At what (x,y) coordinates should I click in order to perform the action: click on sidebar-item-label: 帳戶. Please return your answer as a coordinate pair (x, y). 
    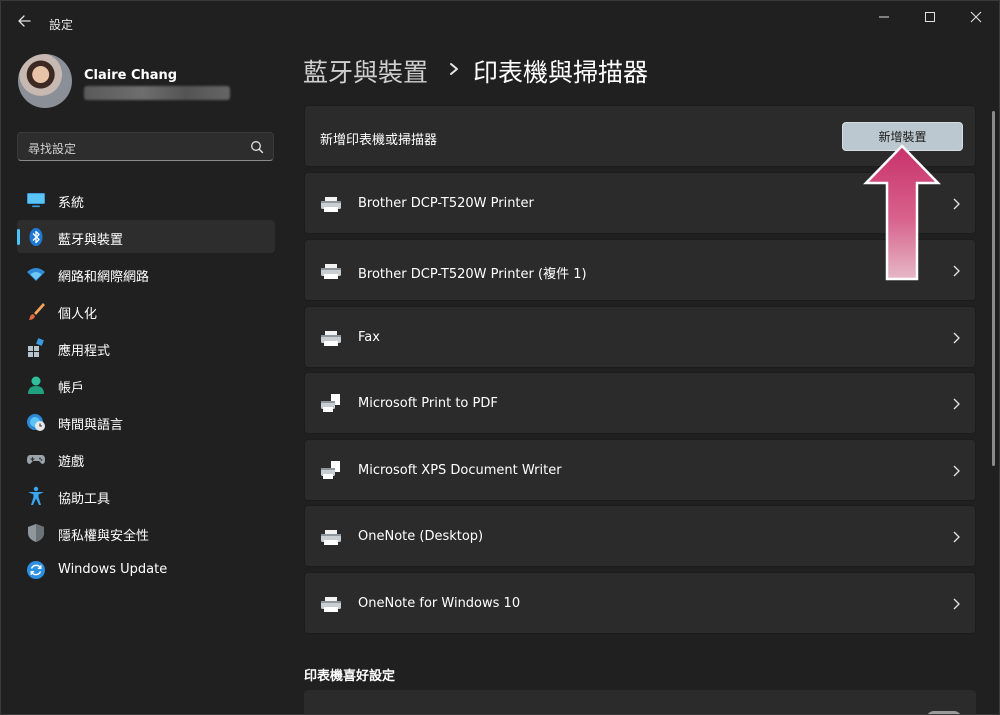
    Looking at the image, I should click on (71, 388).